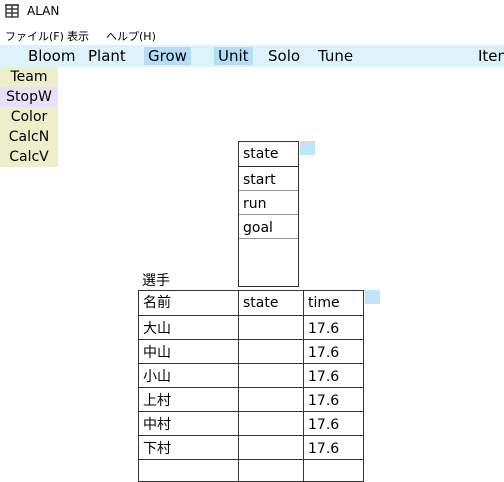 This screenshot has height=482, width=504. Describe the element at coordinates (284, 56) in the screenshot. I see `tool-solo: Solo` at that location.